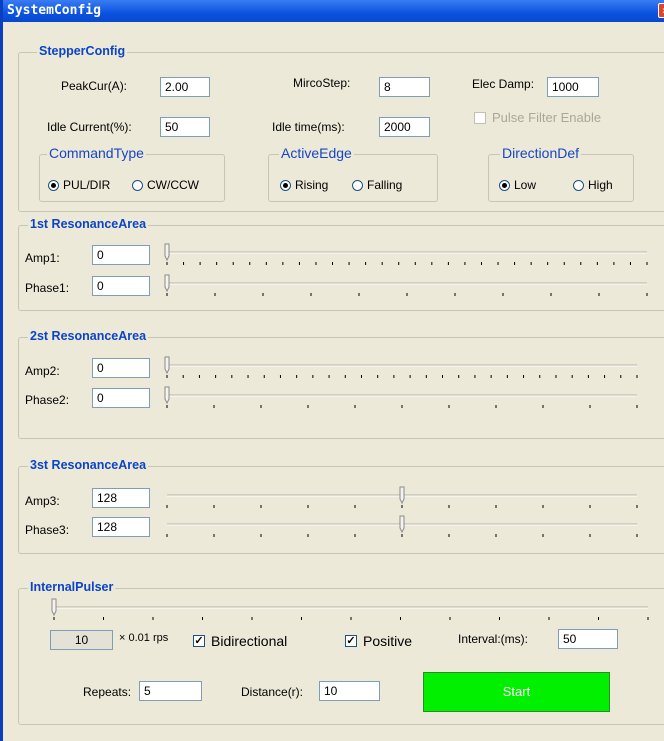  What do you see at coordinates (137, 185) in the screenshot?
I see `cw-ccw-radio-circle` at bounding box center [137, 185].